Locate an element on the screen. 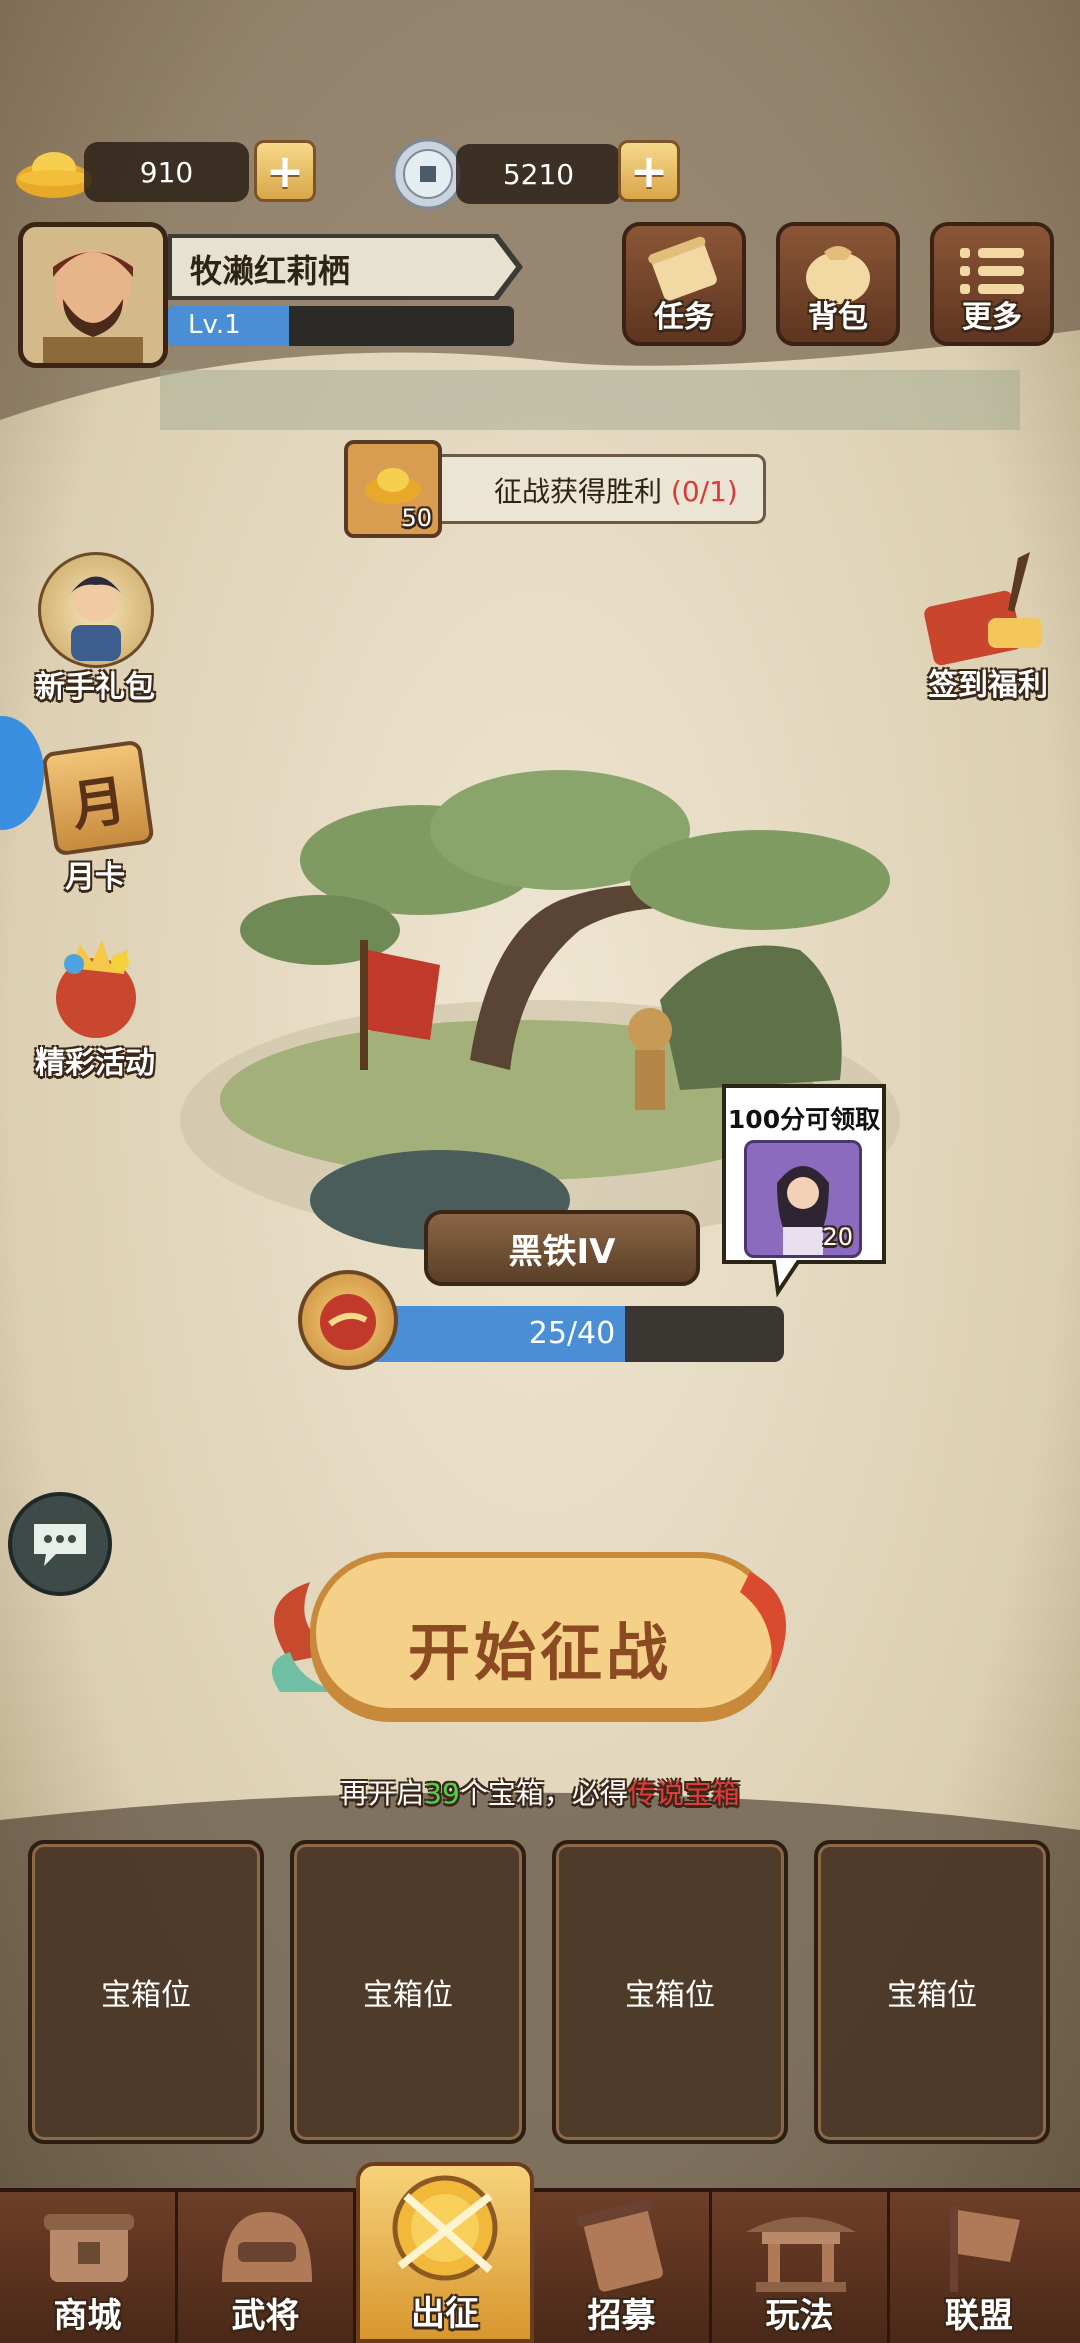  nav-gameplay-label: 玩法 is located at coordinates (799, 2316).